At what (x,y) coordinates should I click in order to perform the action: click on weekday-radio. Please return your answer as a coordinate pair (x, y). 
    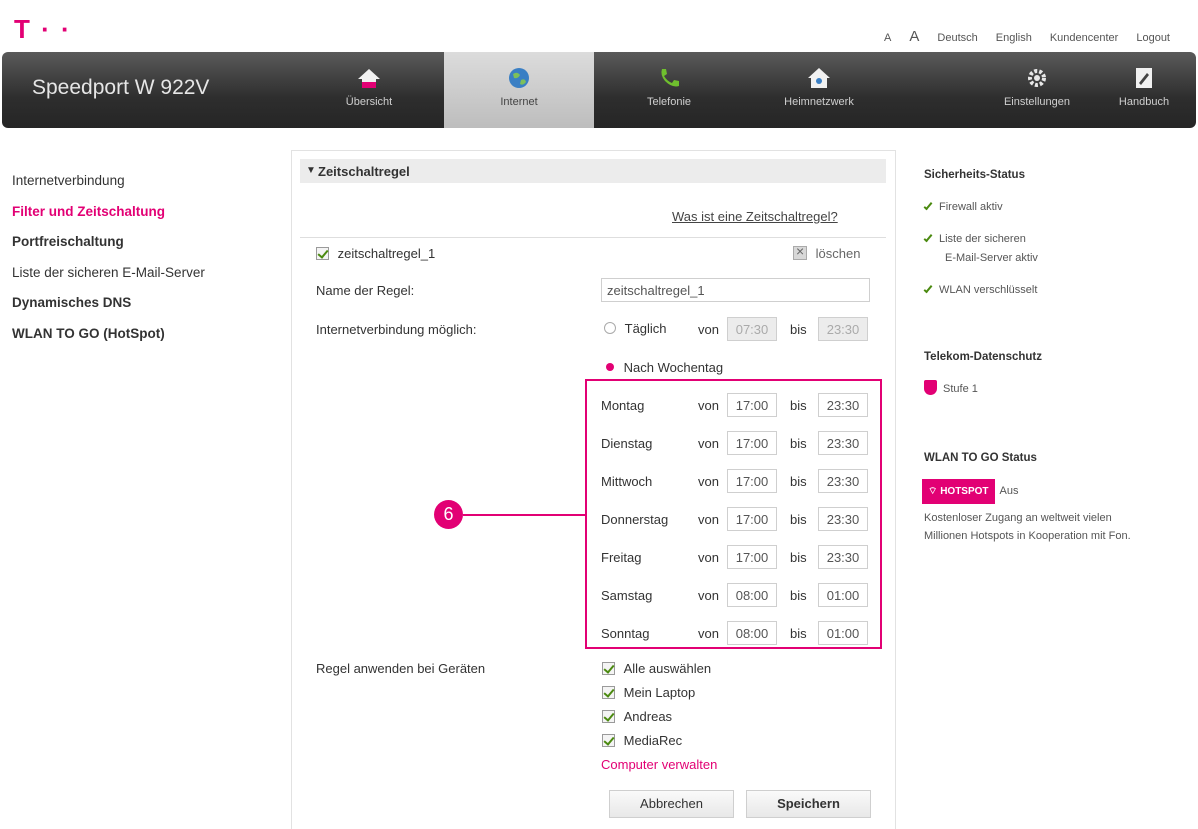
    Looking at the image, I should click on (610, 367).